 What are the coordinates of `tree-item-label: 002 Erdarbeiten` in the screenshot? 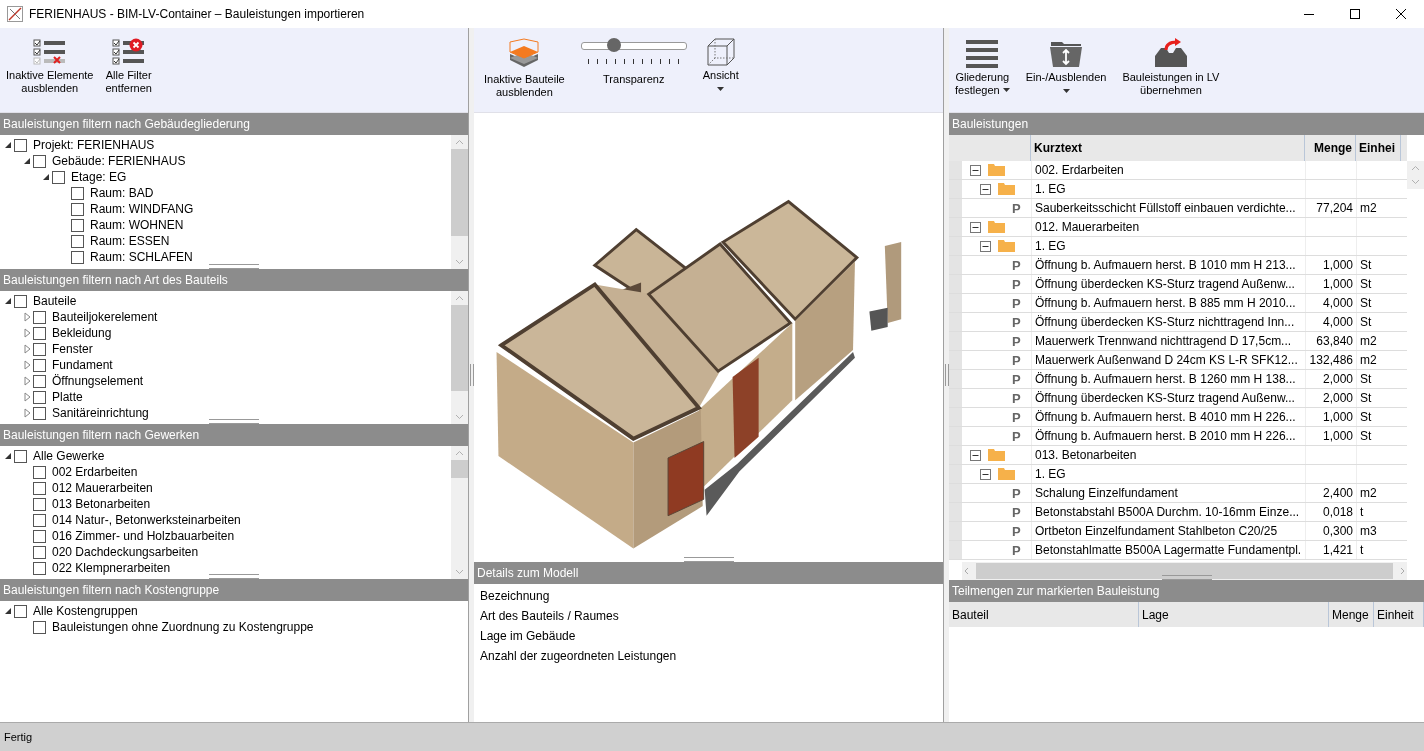 It's located at (95, 472).